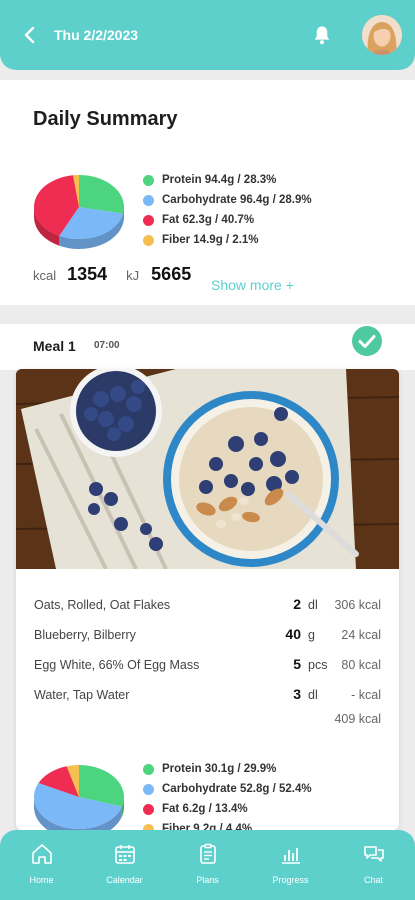  What do you see at coordinates (82, 695) in the screenshot?
I see `food-name: Water, Tap Water` at bounding box center [82, 695].